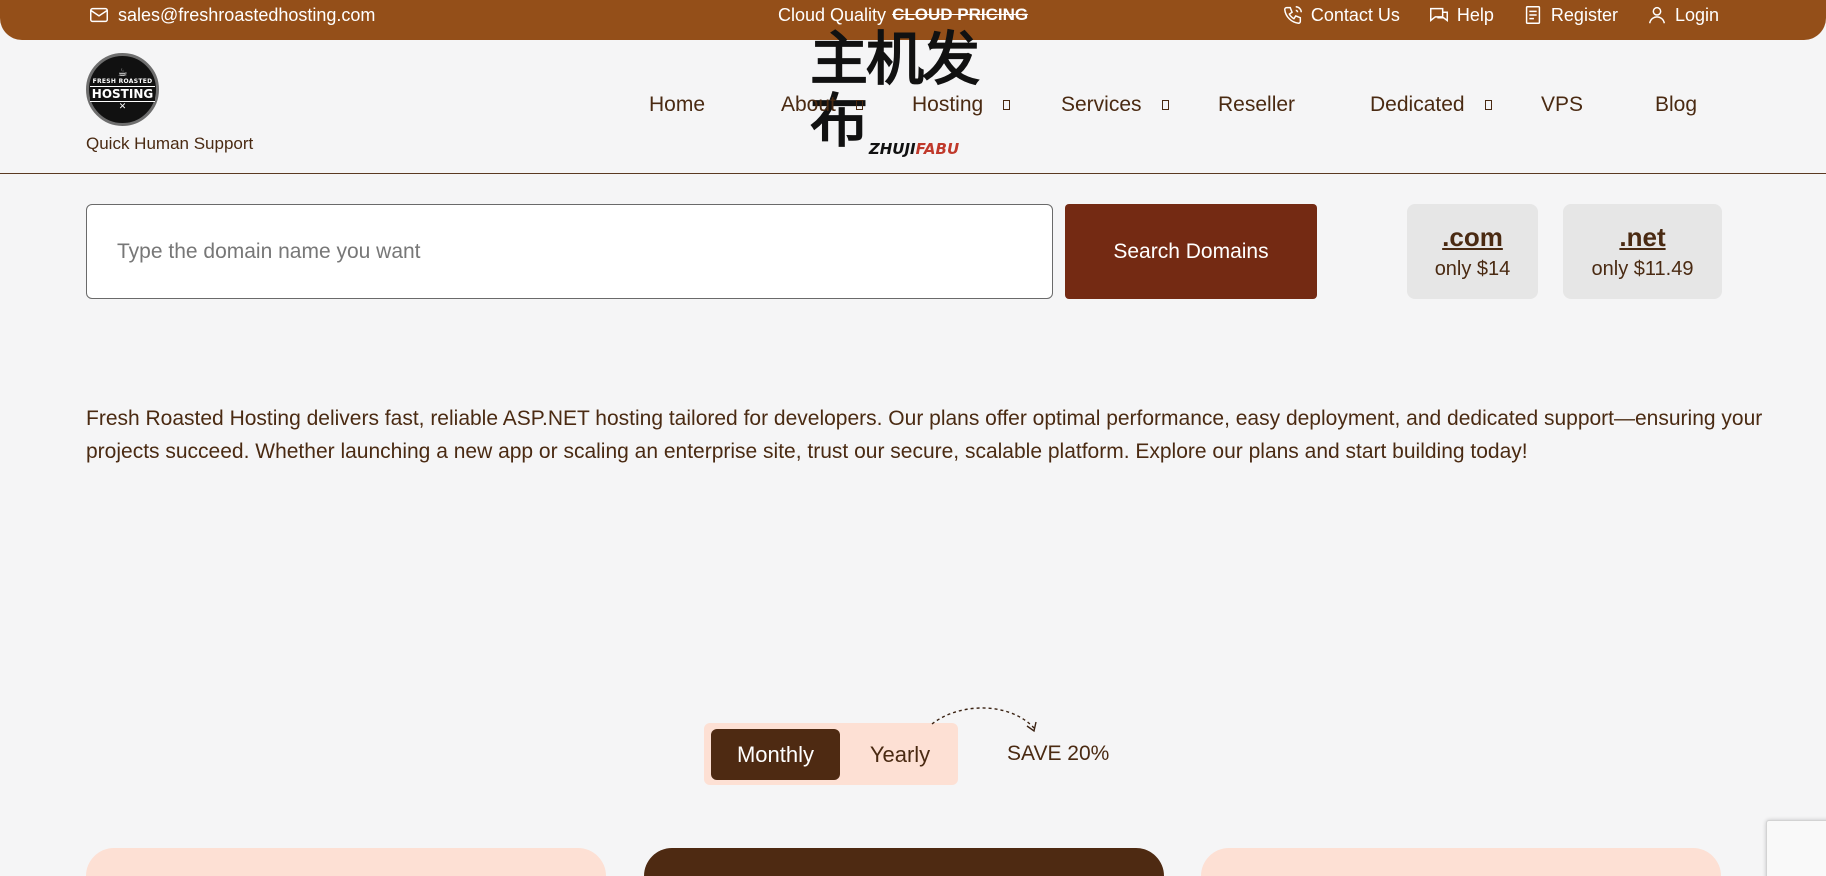 Image resolution: width=1826 pixels, height=876 pixels. What do you see at coordinates (247, 14) in the screenshot?
I see `email-text: sales@freshroastedhosting.com` at bounding box center [247, 14].